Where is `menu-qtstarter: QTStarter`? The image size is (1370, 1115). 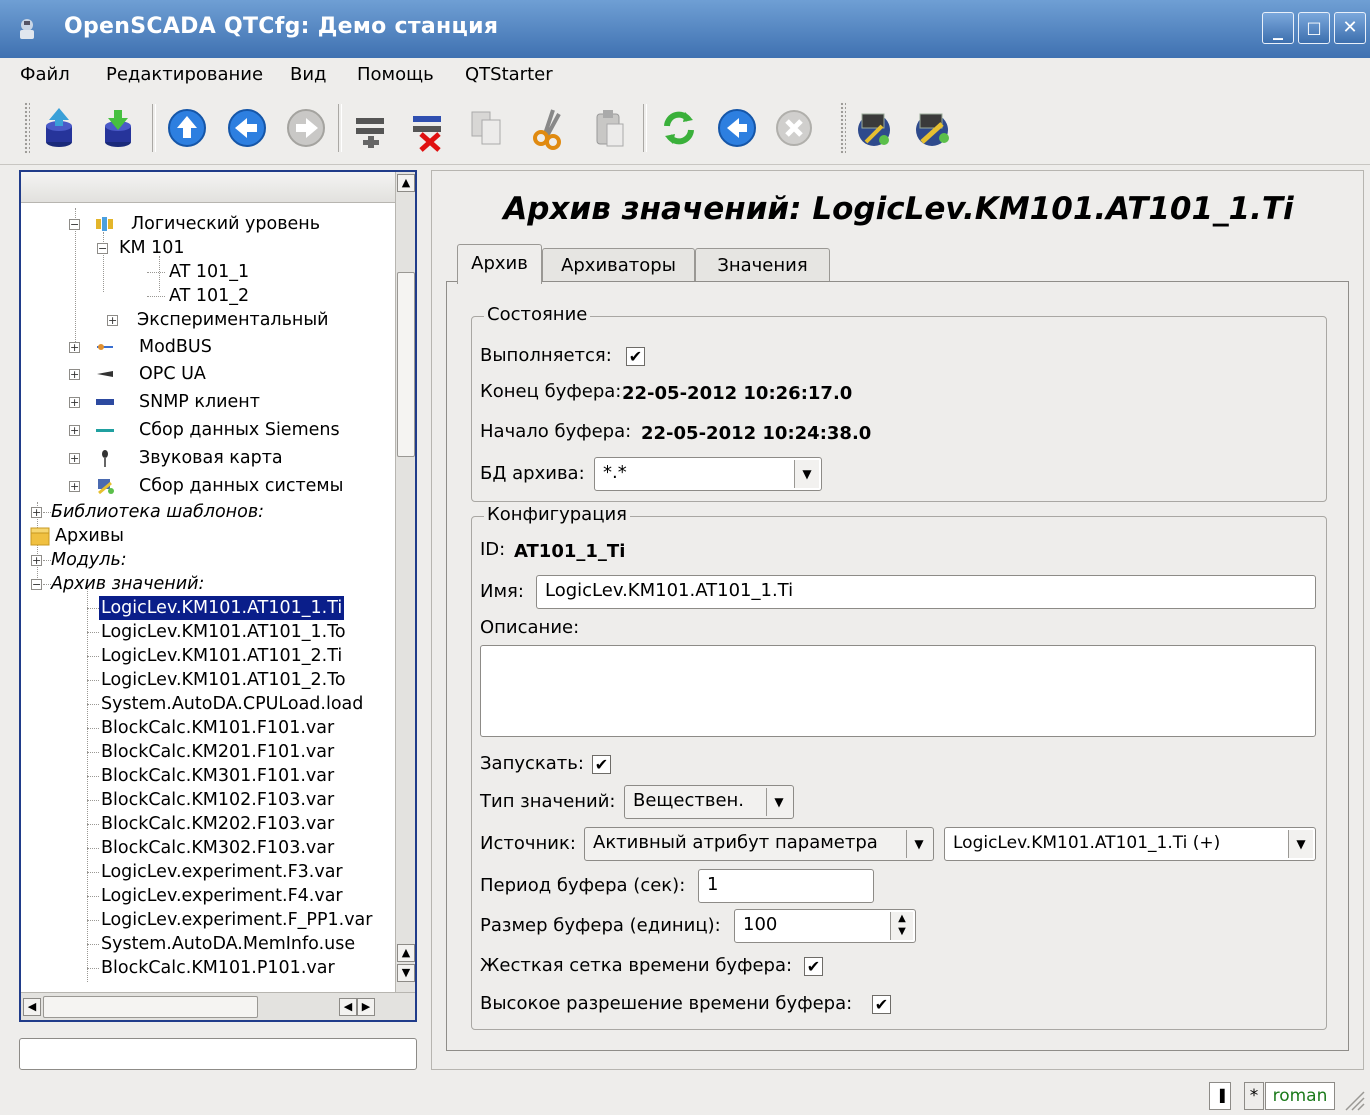 menu-qtstarter: QTStarter is located at coordinates (509, 74).